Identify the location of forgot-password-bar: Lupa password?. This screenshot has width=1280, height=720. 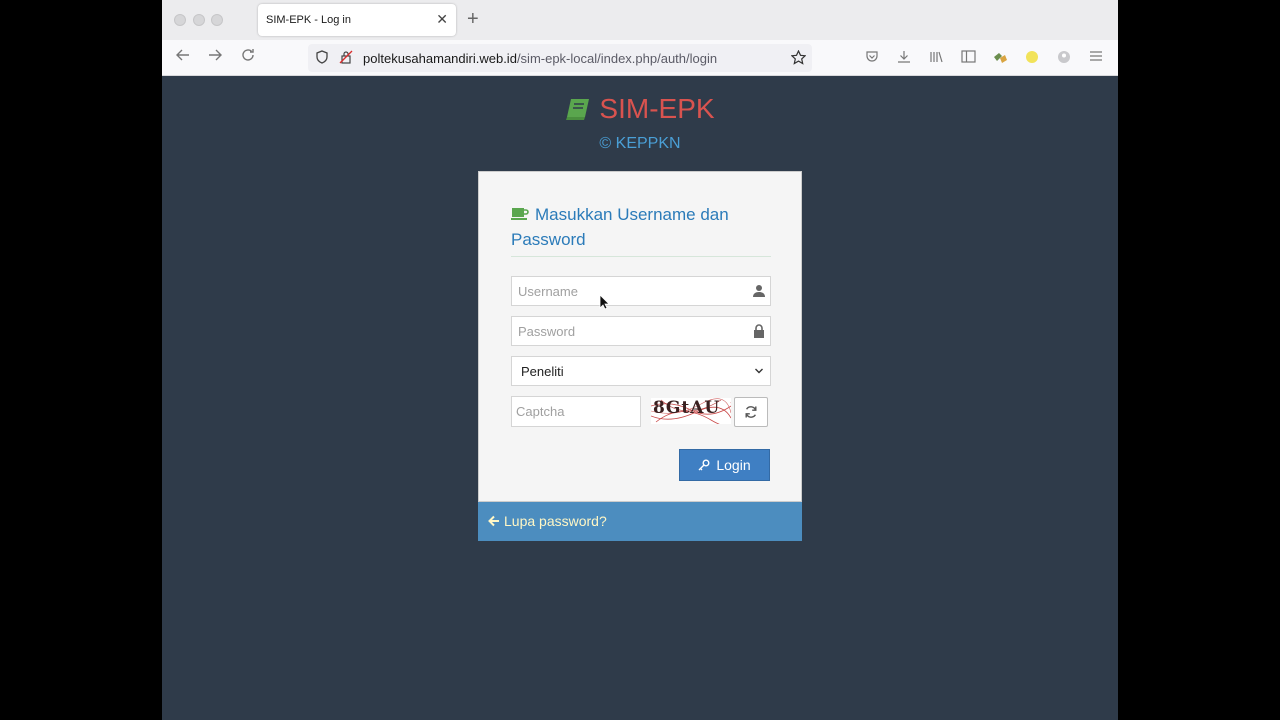
(640, 521).